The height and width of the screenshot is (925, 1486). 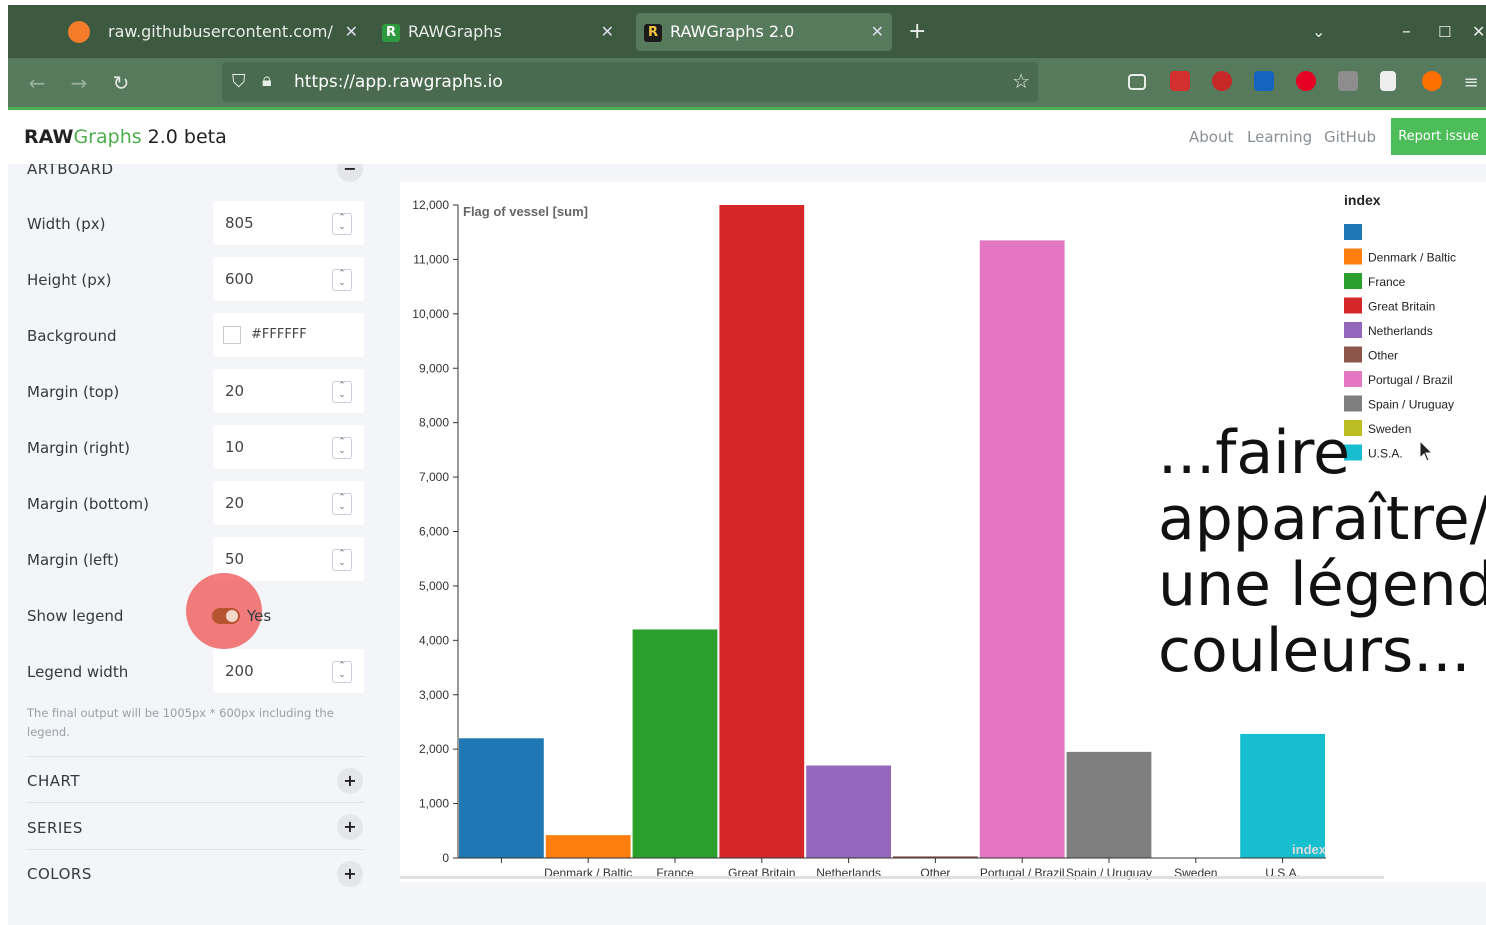 I want to click on back-arrow-icon: ←, so click(x=37, y=83).